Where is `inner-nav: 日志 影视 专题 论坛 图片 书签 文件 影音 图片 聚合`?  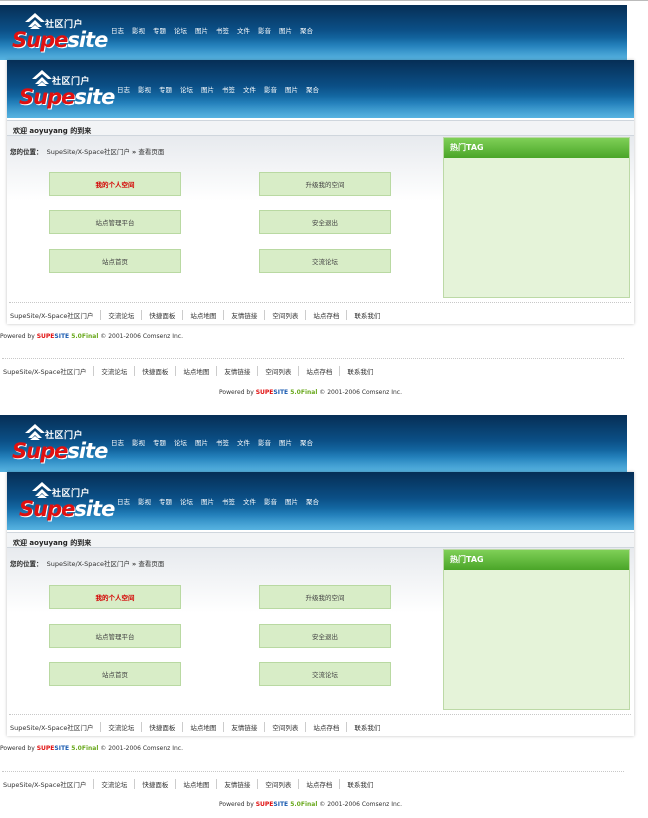 inner-nav: 日志 影视 专题 论坛 图片 书签 文件 影音 图片 聚合 is located at coordinates (222, 89).